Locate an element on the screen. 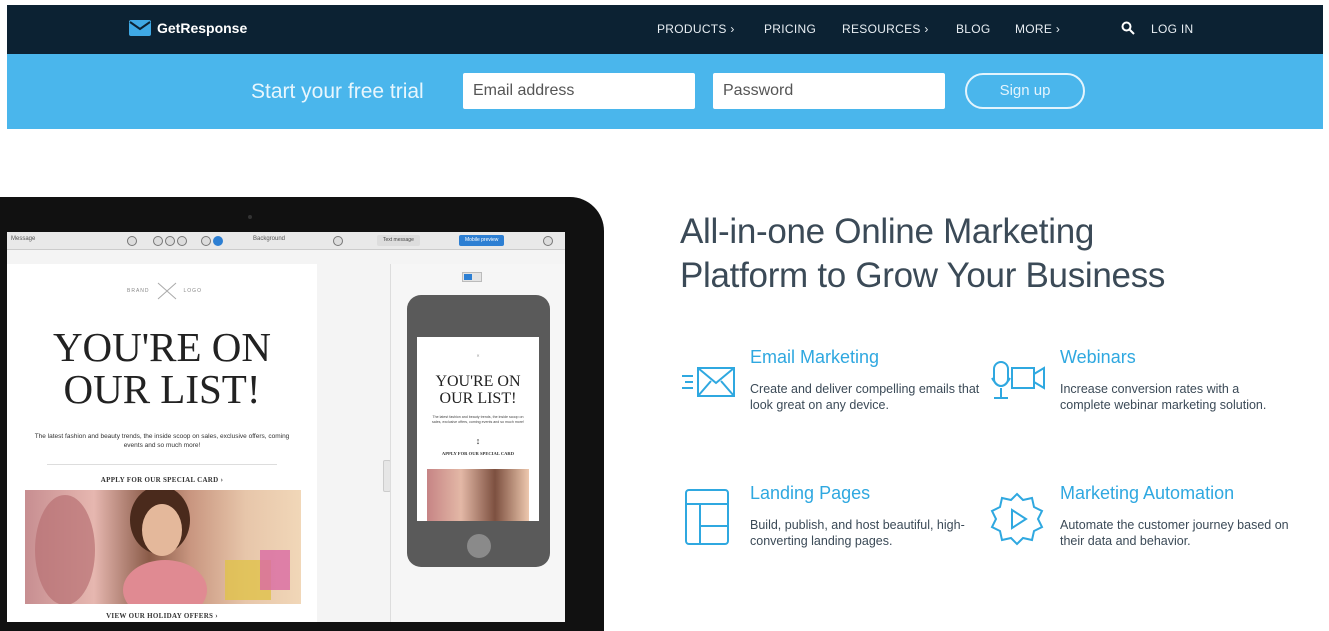 The image size is (1329, 631). phone-cta: APPLY FOR OUR SPECIAL CARD is located at coordinates (478, 453).